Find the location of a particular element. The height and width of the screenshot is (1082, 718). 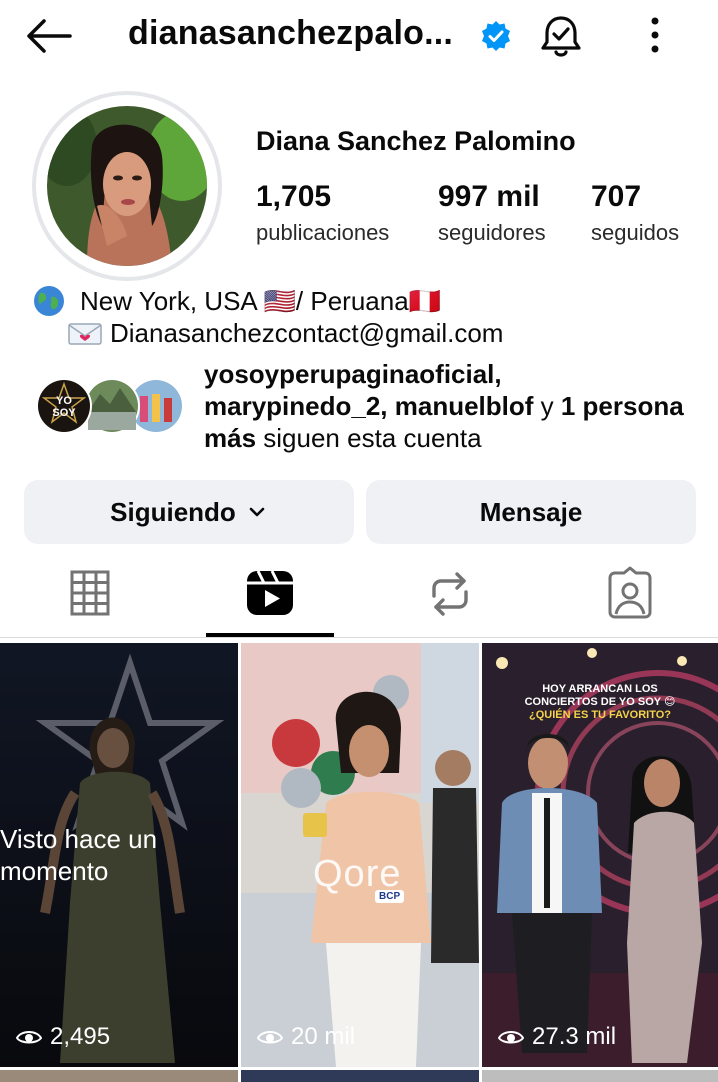

reel-views-1: 2,495 is located at coordinates (63, 1037).